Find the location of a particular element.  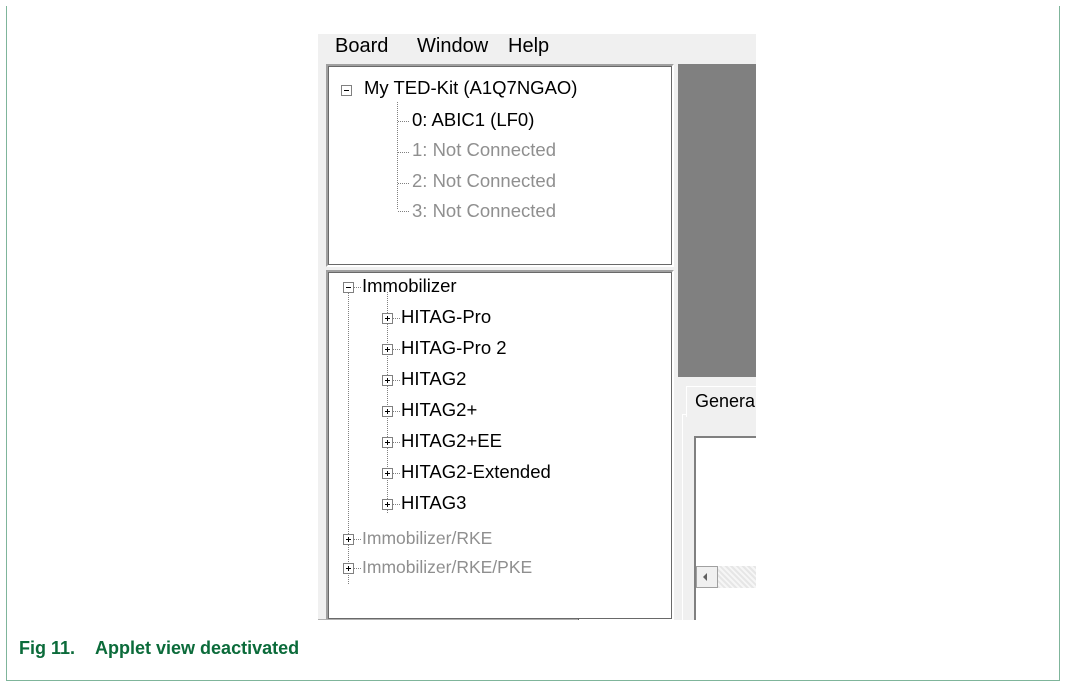

status-divider is located at coordinates (448, 619).